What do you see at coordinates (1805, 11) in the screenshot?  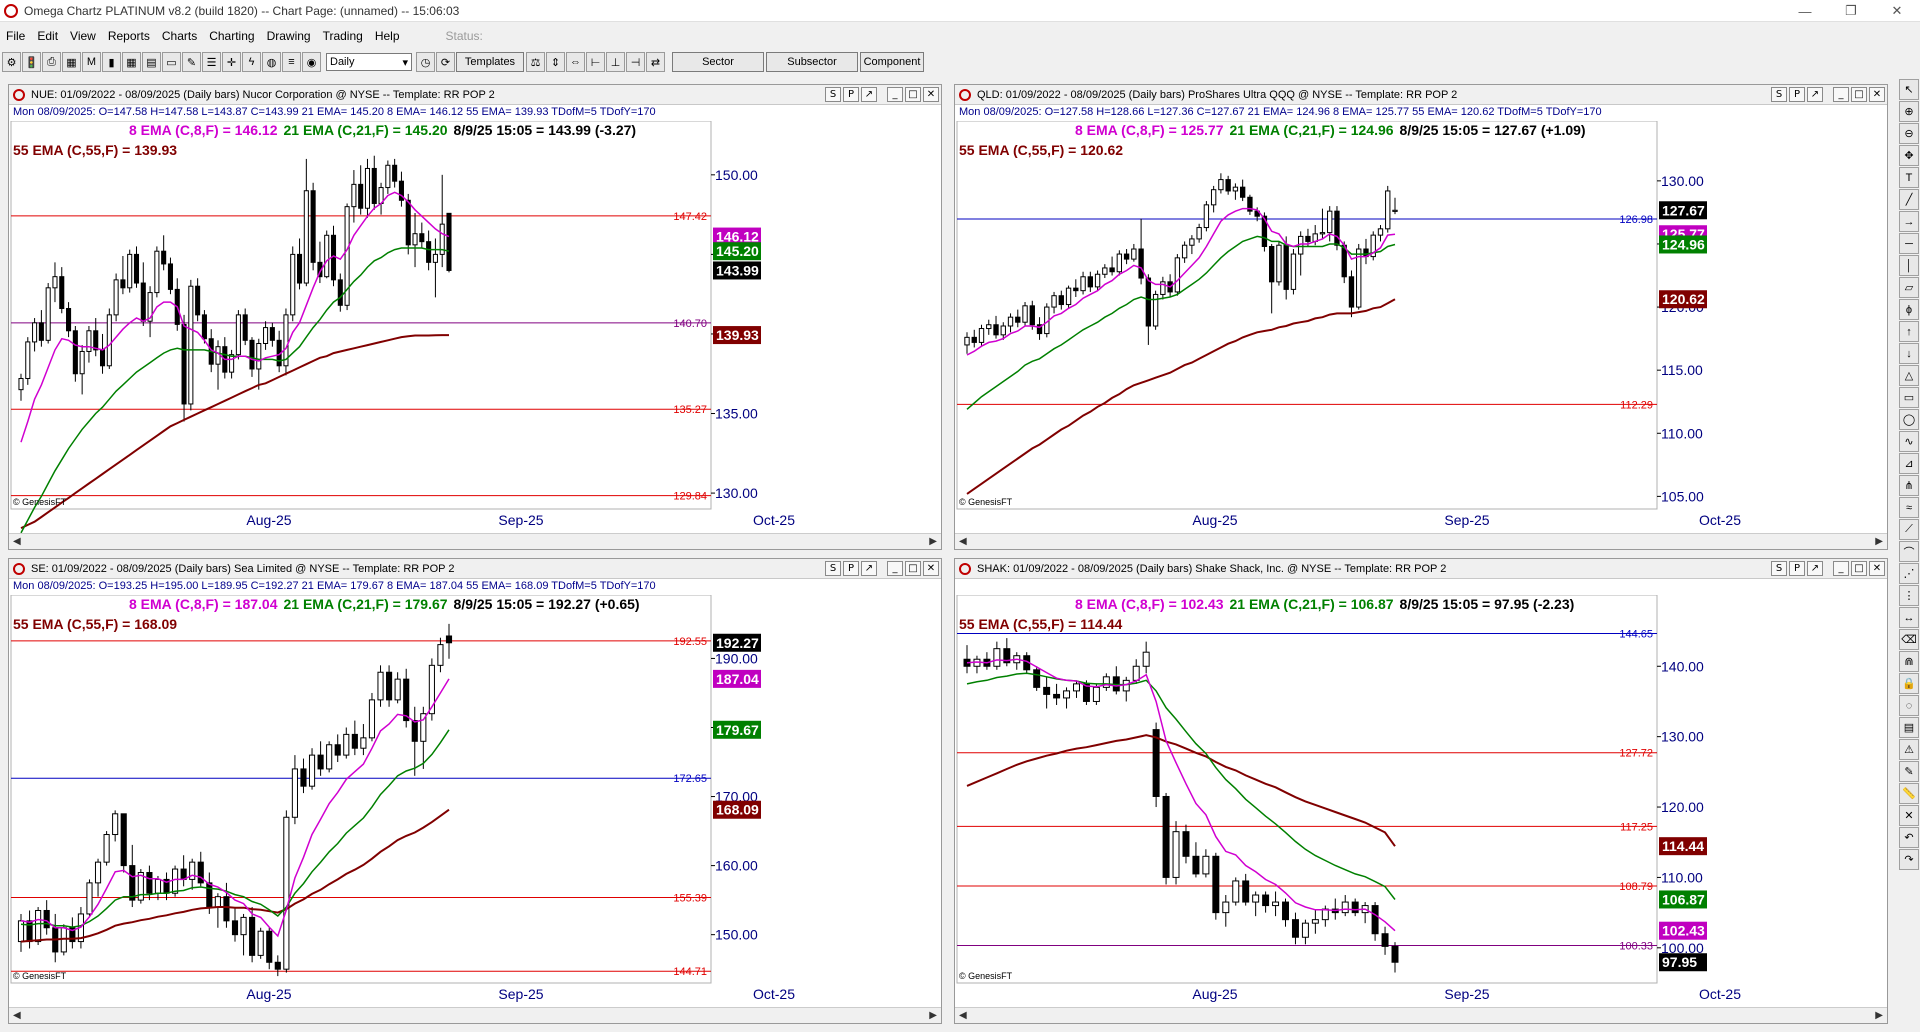 I see `minimize-button: —` at bounding box center [1805, 11].